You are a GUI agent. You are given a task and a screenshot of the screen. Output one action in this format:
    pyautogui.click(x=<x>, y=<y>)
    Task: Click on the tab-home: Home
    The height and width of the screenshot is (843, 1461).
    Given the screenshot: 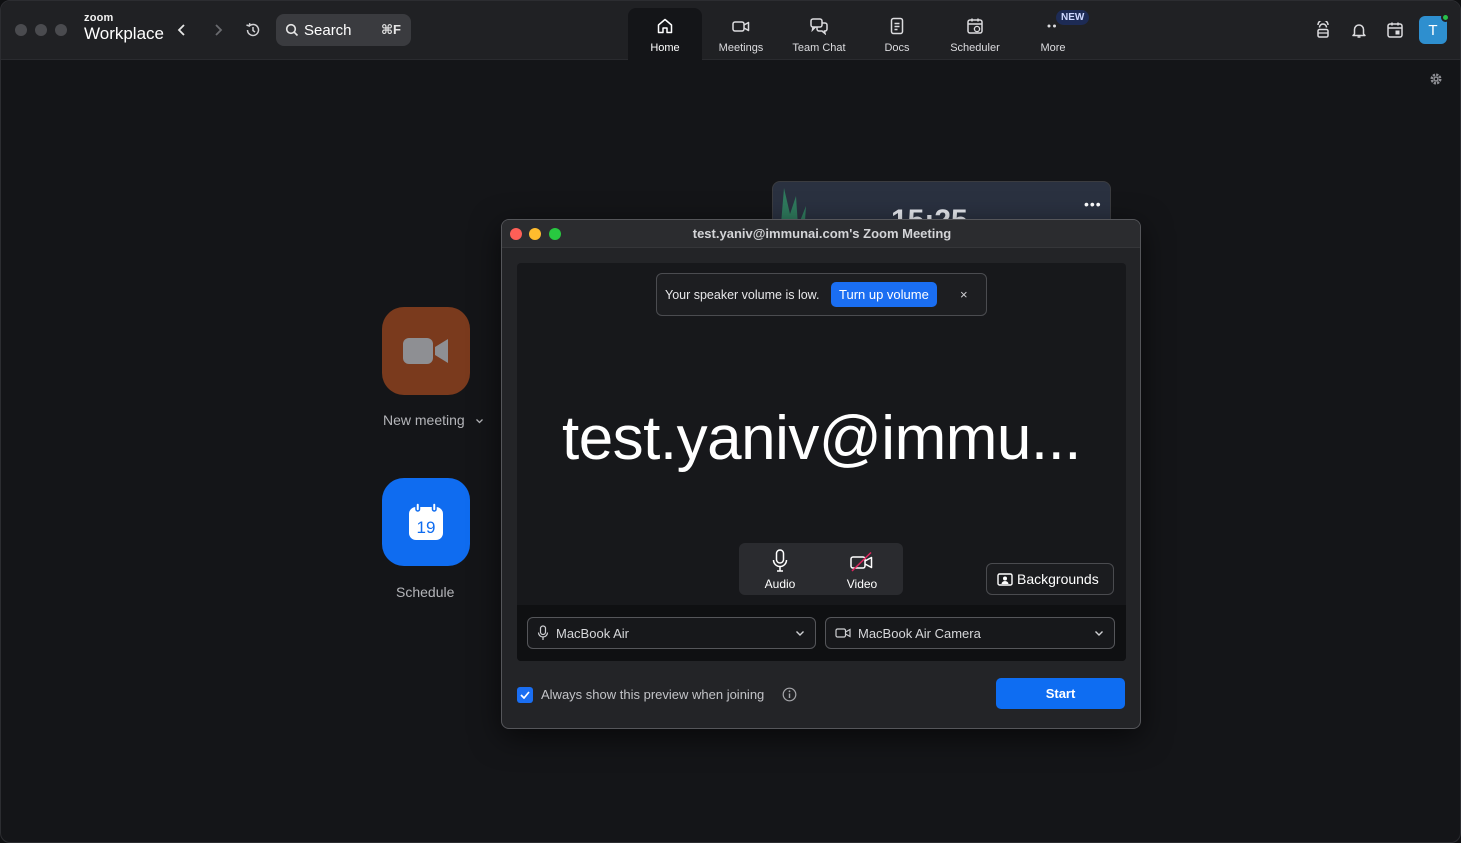 What is the action you would take?
    pyautogui.click(x=665, y=34)
    